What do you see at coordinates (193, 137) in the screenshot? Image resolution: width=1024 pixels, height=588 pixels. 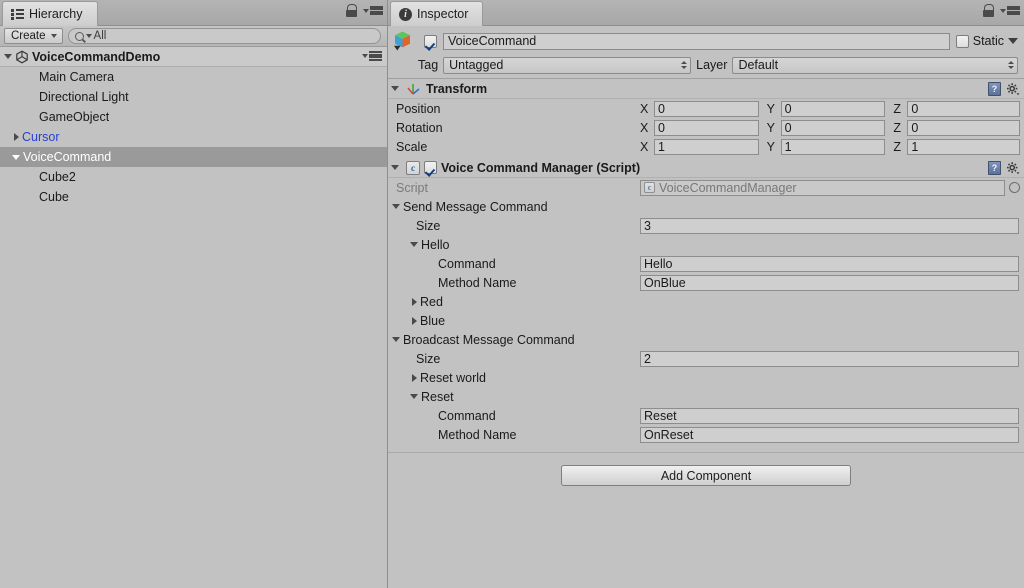 I see `hierarchy-item-cursor: Cursor` at bounding box center [193, 137].